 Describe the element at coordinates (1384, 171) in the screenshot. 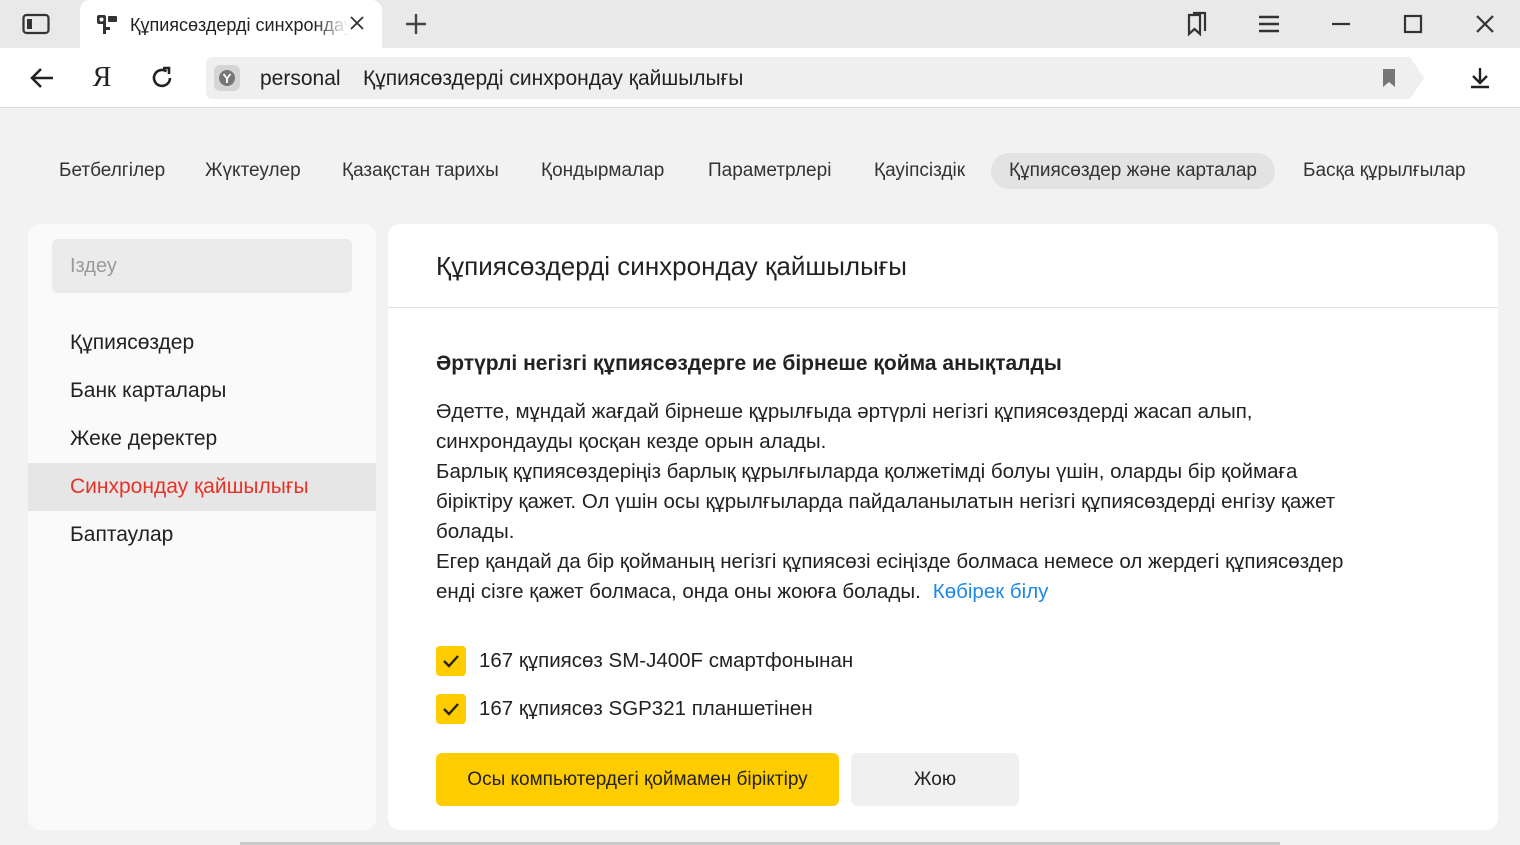

I see `tab-other-devices: Басқа құрылғылар` at that location.